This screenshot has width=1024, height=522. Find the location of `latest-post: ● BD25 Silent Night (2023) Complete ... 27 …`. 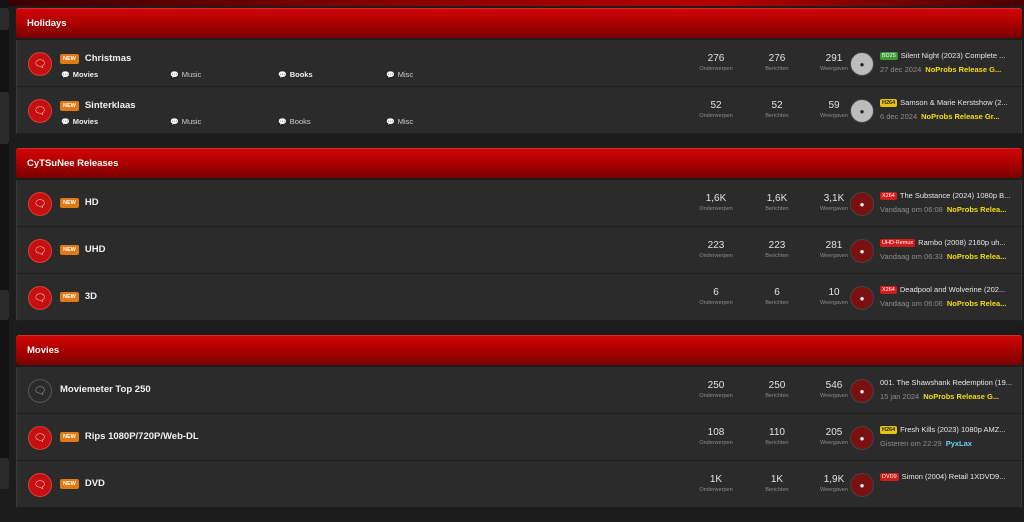

latest-post: ● BD25 Silent Night (2023) Complete ... 27 … is located at coordinates (936, 64).